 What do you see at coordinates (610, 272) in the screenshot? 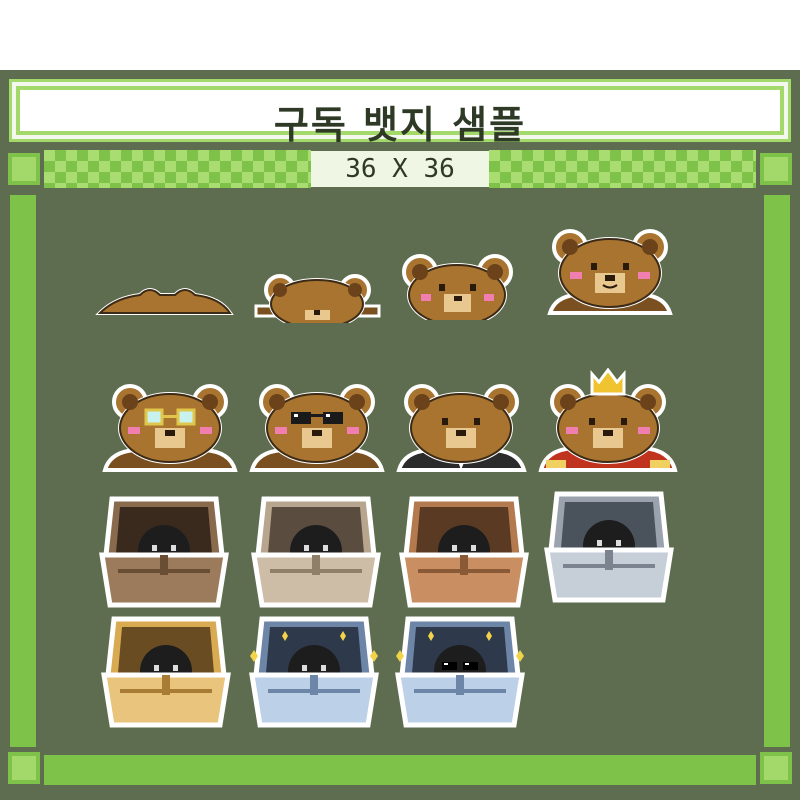
I see `bear-full-badge` at bounding box center [610, 272].